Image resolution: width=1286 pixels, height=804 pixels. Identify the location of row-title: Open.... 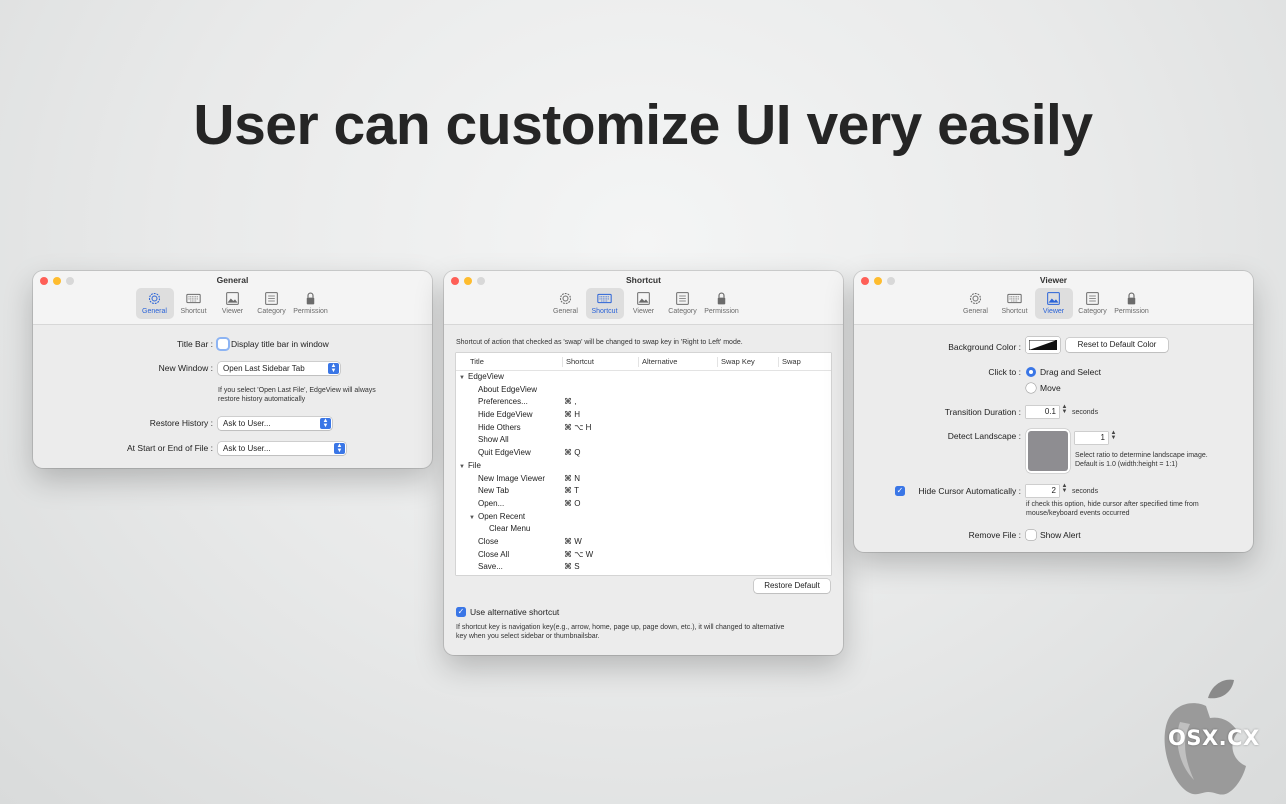
(491, 504).